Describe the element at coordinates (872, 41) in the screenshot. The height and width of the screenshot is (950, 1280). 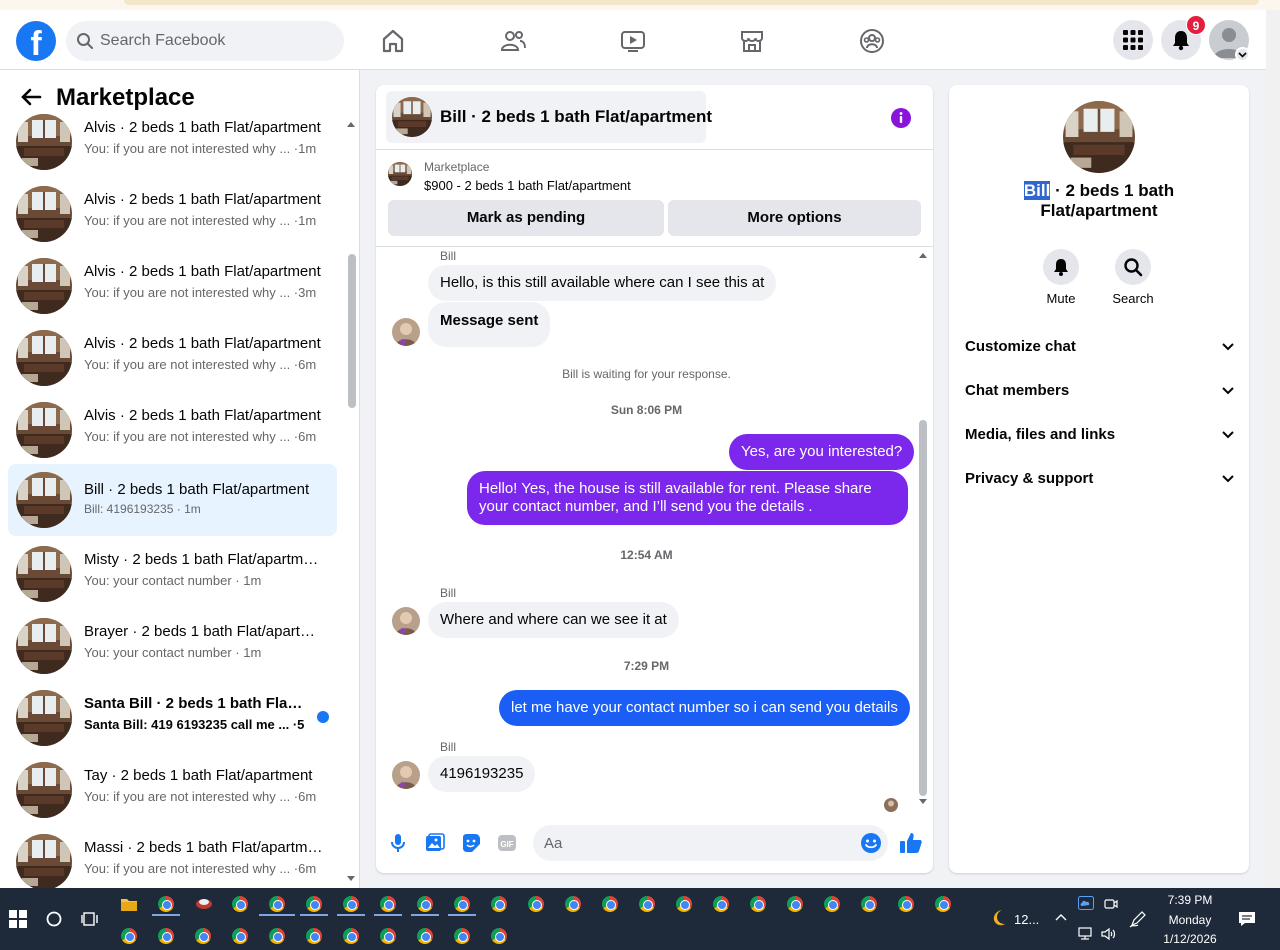
I see `groups-icon` at that location.